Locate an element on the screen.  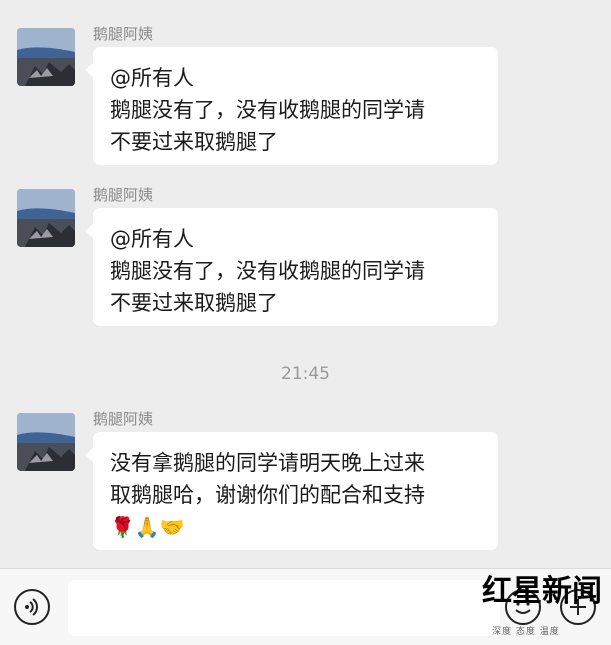
message-line: 取鹅腿哈，谢谢你们的配合和支持 is located at coordinates (267, 495).